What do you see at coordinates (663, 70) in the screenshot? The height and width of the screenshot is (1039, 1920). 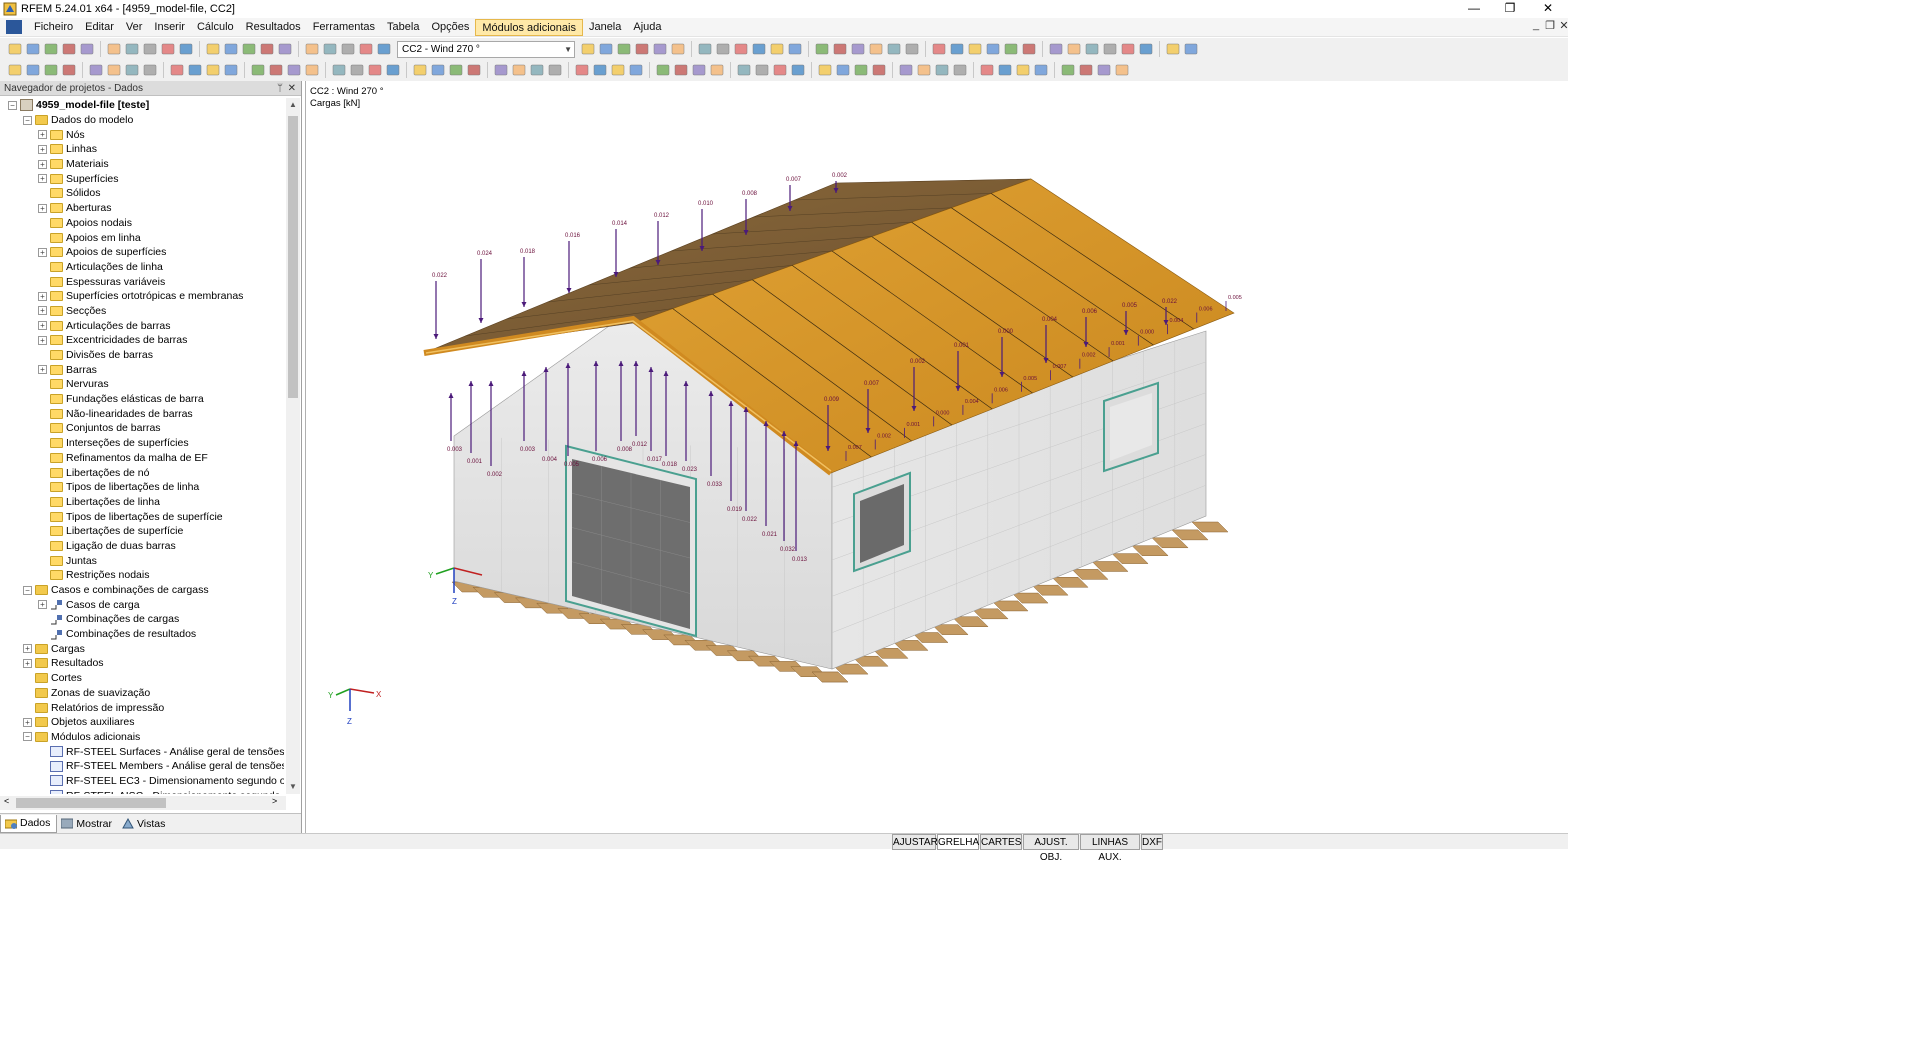 I see `toolbar-button-92-icon` at bounding box center [663, 70].